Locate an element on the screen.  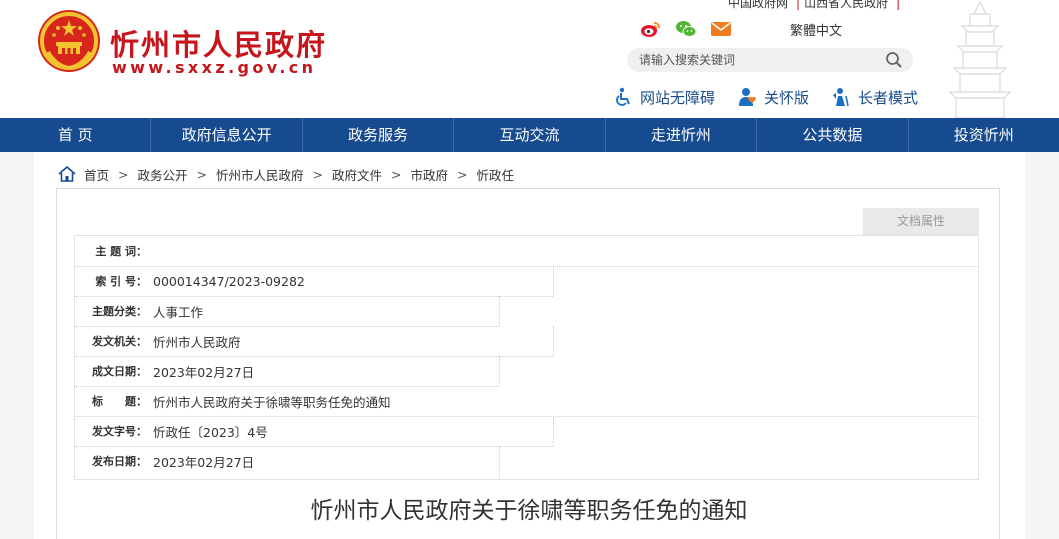
pagoda-illustration-icon is located at coordinates (980, 59).